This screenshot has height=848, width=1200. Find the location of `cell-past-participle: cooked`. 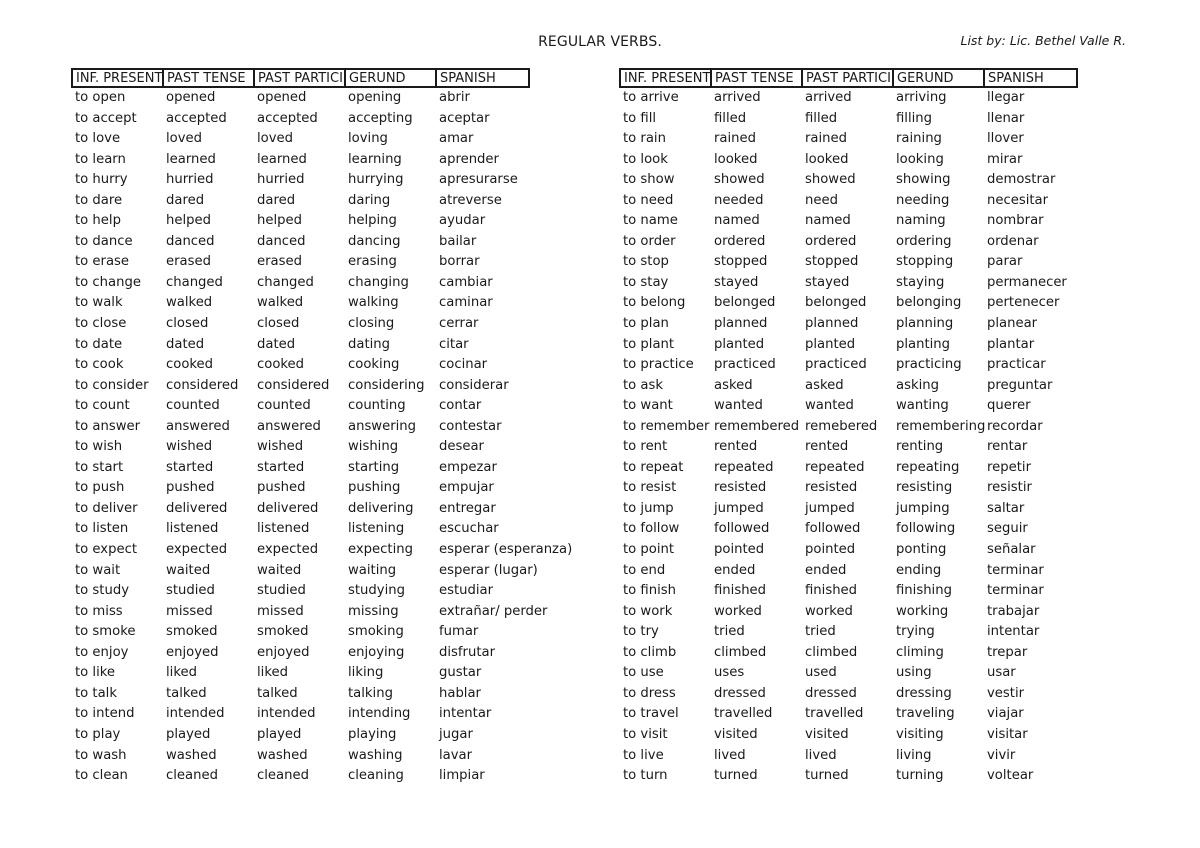

cell-past-participle: cooked is located at coordinates (281, 365).